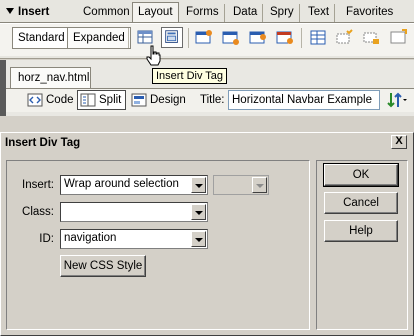 Image resolution: width=414 pixels, height=336 pixels. I want to click on frames-icon, so click(318, 37).